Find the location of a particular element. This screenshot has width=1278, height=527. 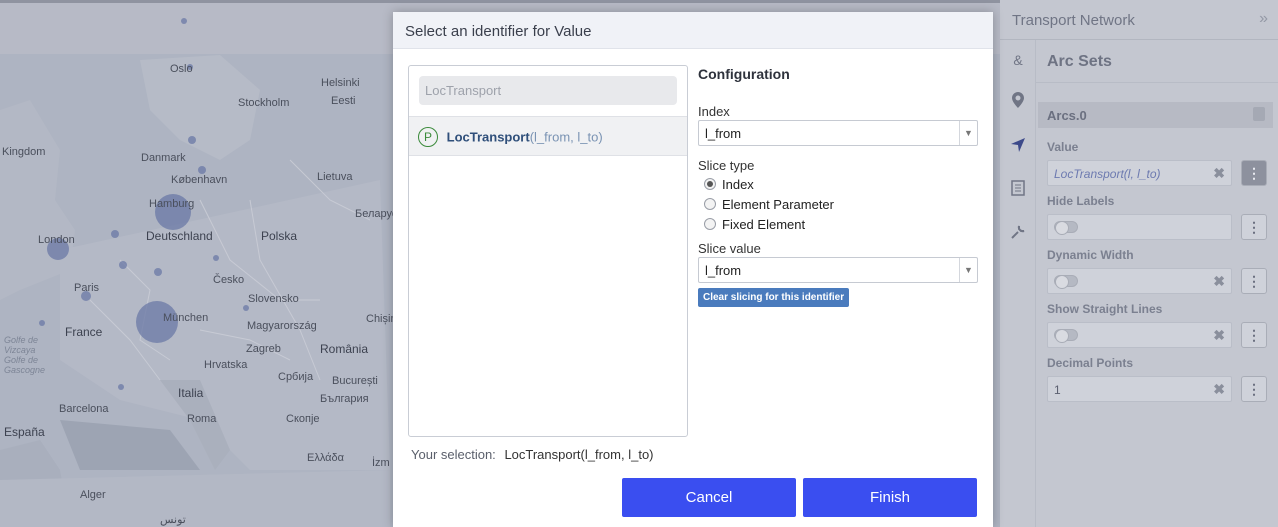

wrench-icon is located at coordinates (1018, 234).